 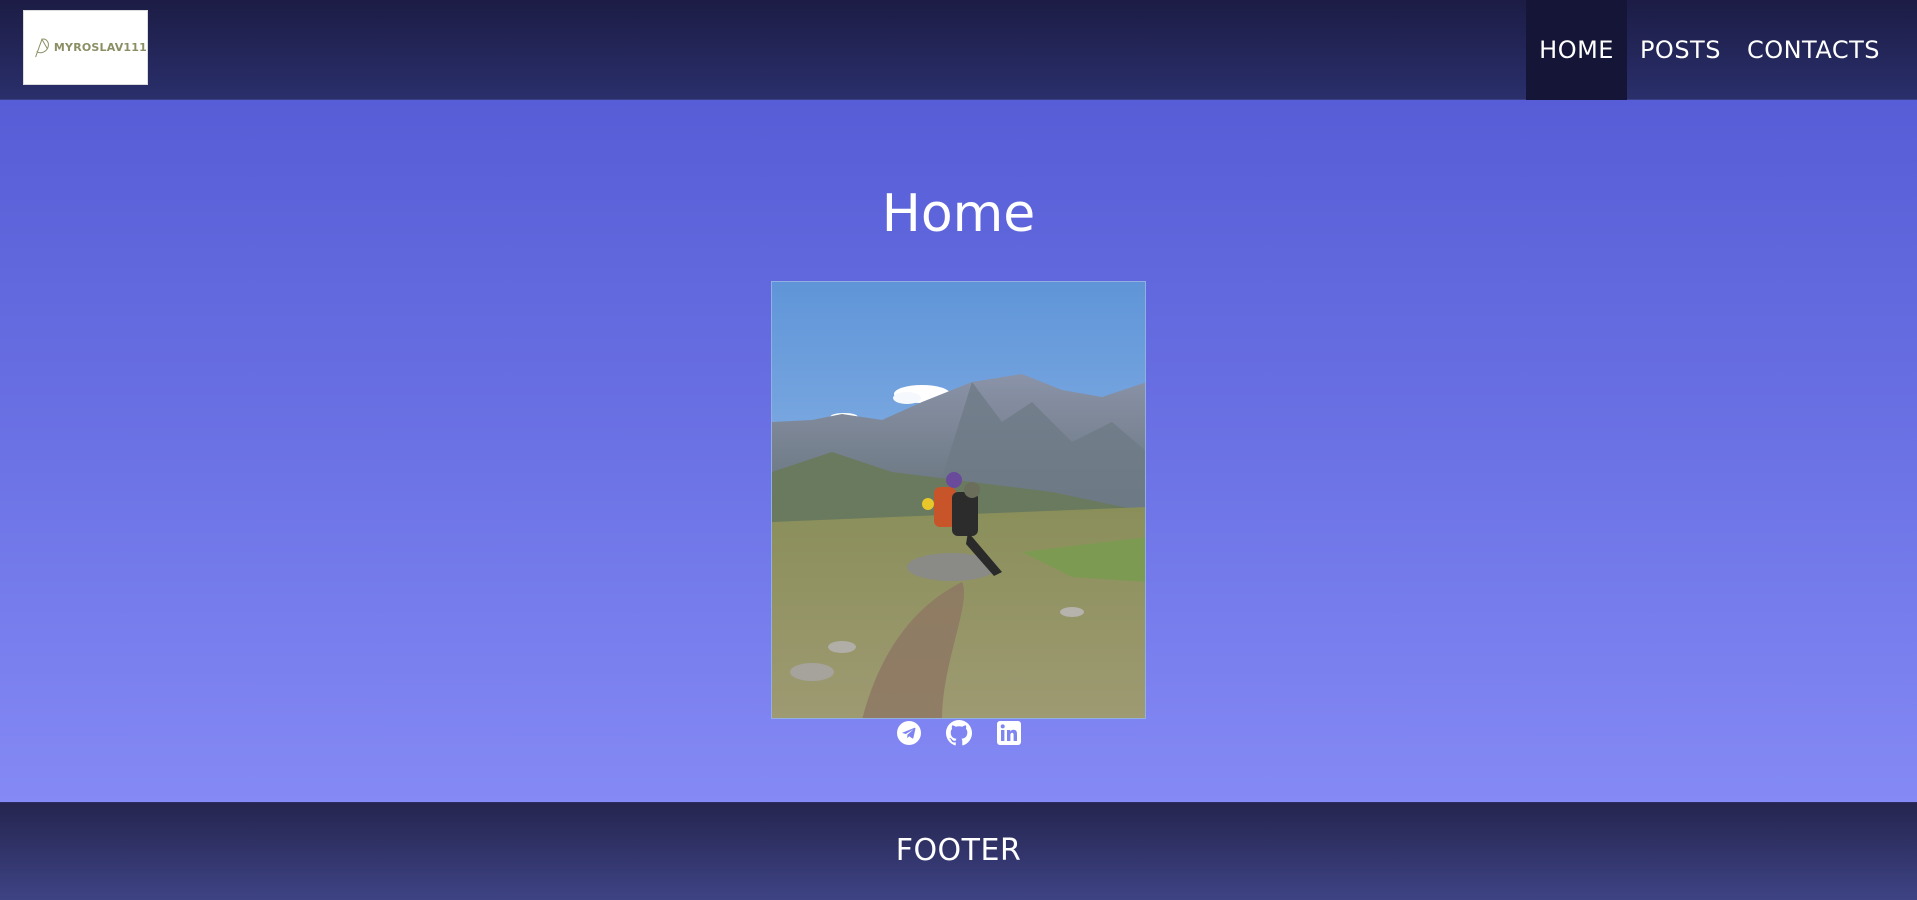 I want to click on footer-label: FOOTER, so click(x=958, y=850).